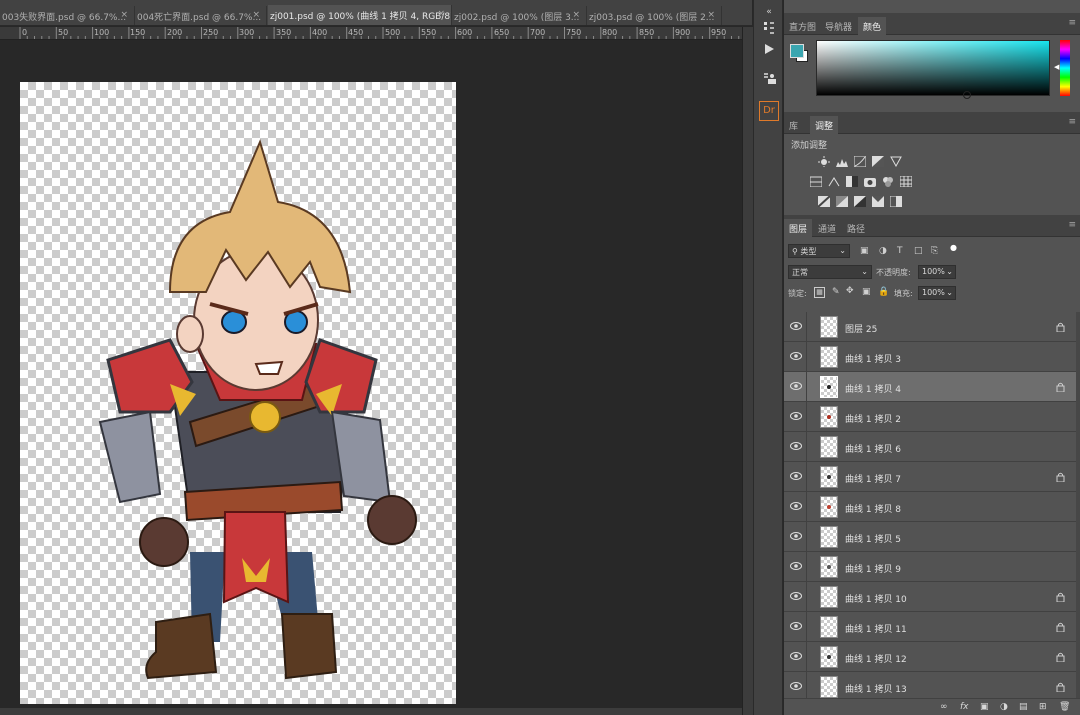 The width and height of the screenshot is (1080, 715). Describe the element at coordinates (918, 251) in the screenshot. I see `filter-shape-icon: □` at that location.